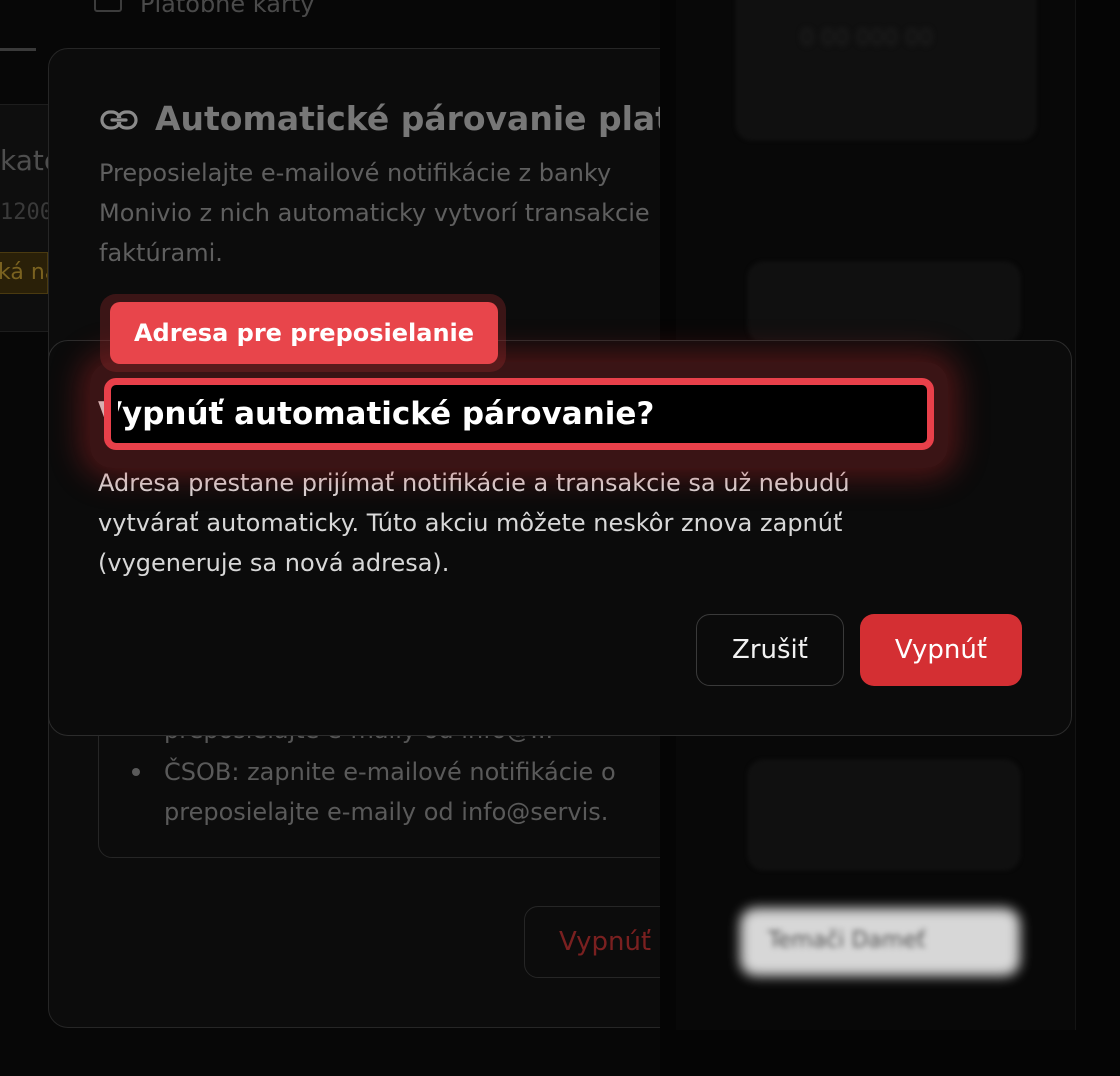  Describe the element at coordinates (866, 38) in the screenshot. I see `blurred-text: 0 00 000 00` at that location.